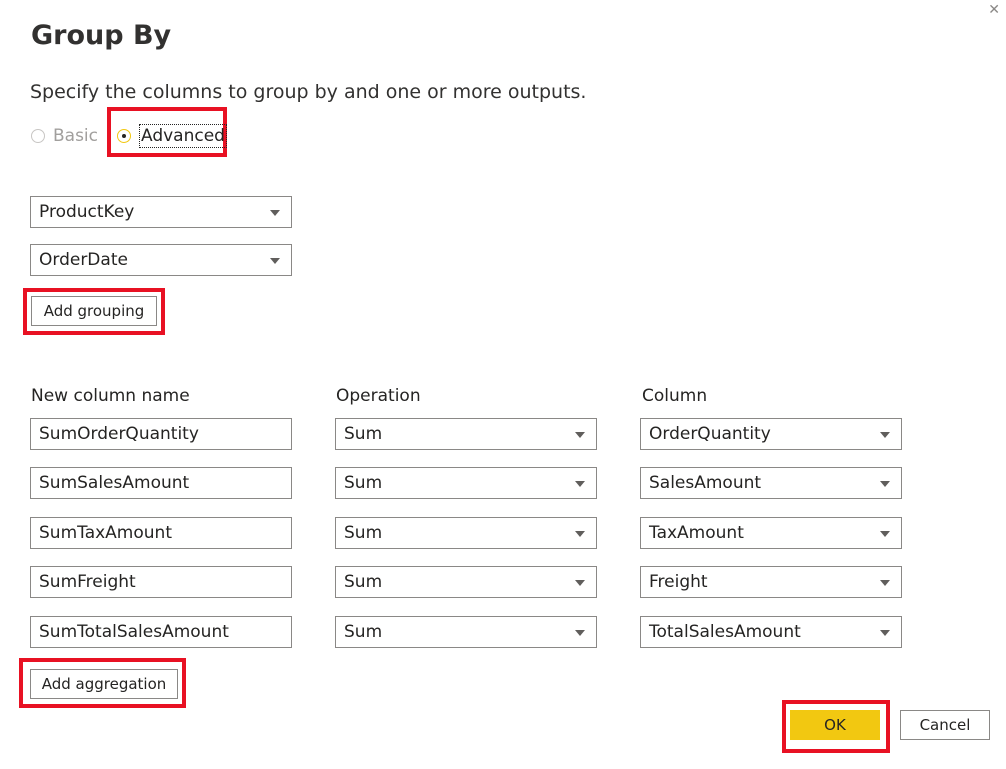 This screenshot has height=769, width=1006. I want to click on column-select: TaxAmount, so click(771, 533).